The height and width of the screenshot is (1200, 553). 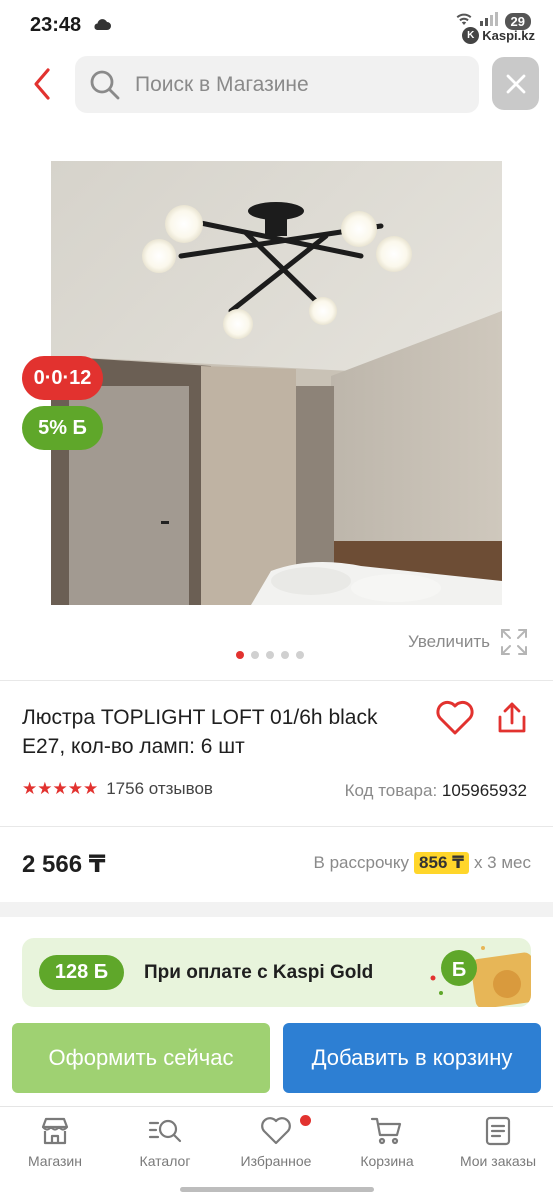 I want to click on nav-item-orders: Мои заказы, so click(x=498, y=1142).